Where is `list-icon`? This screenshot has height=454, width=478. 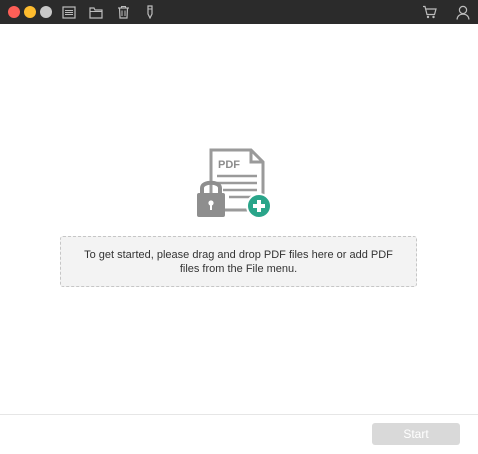
list-icon is located at coordinates (69, 12).